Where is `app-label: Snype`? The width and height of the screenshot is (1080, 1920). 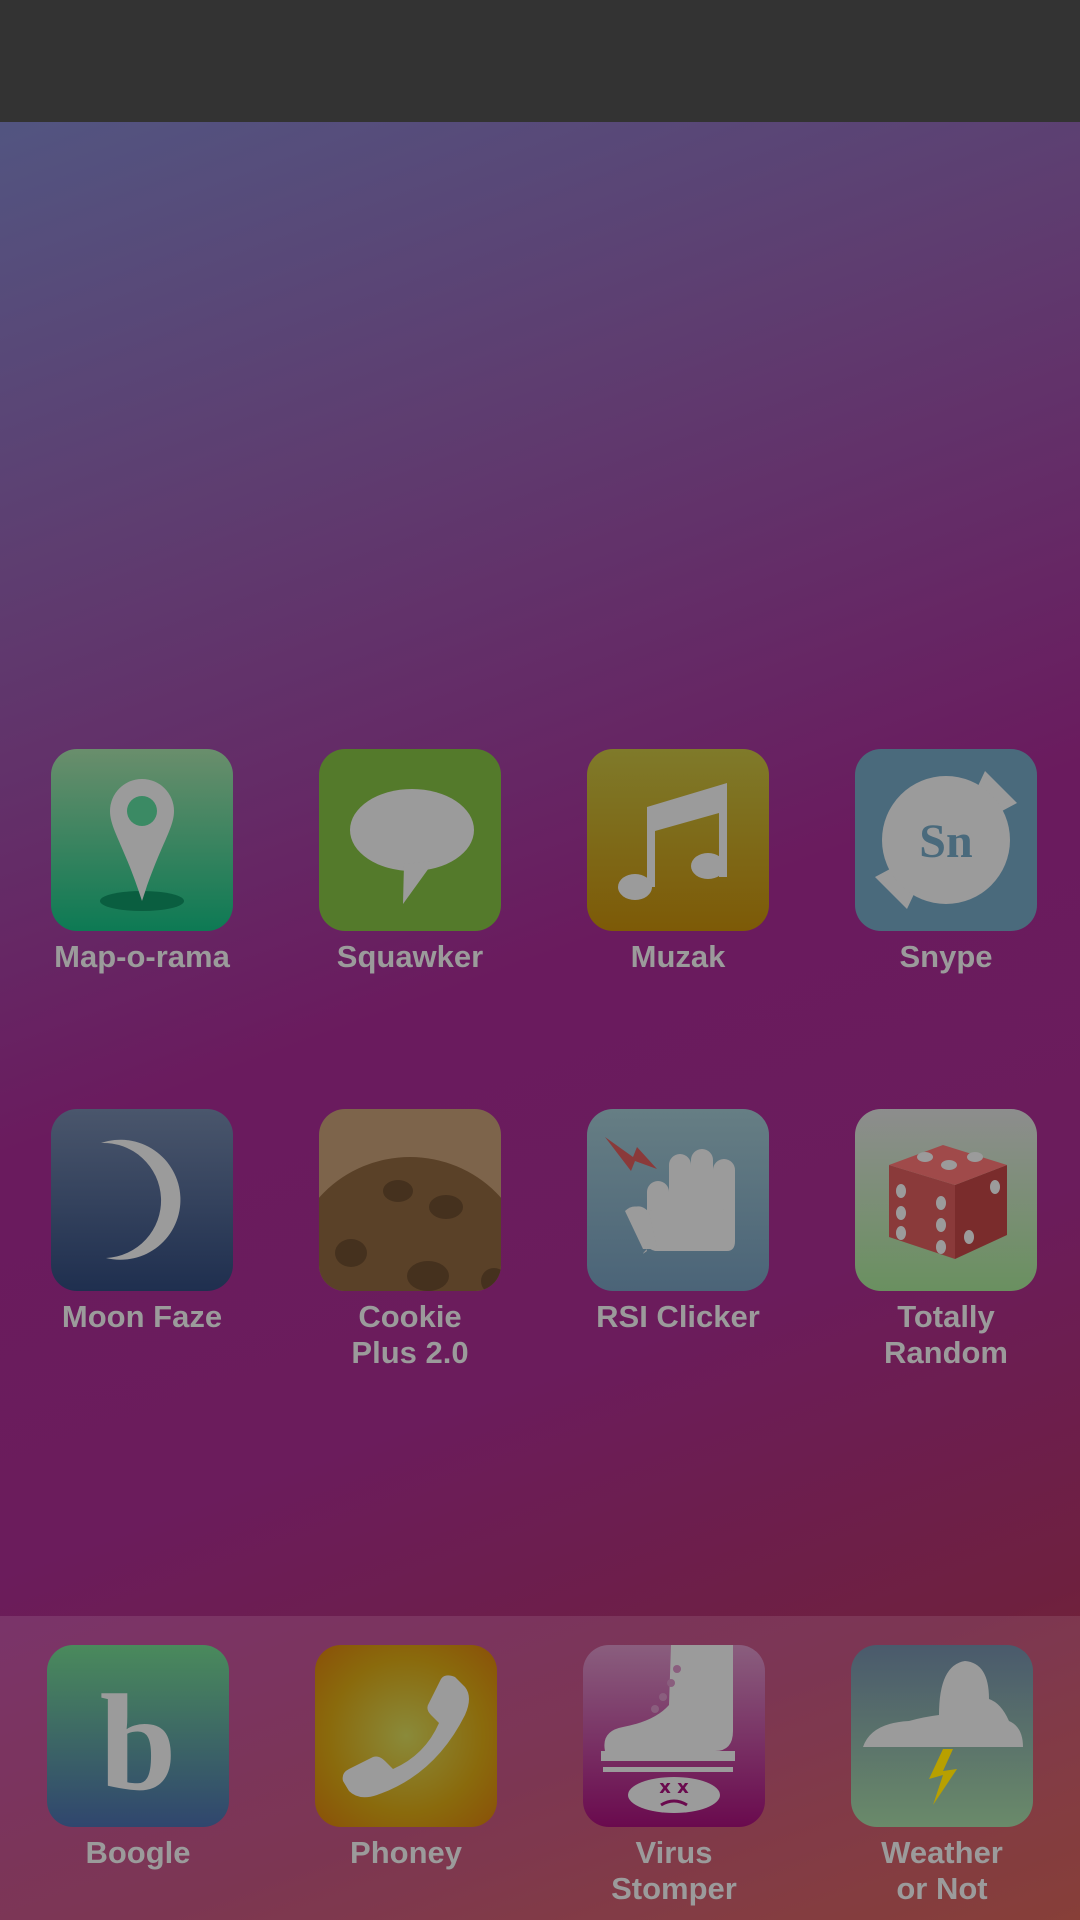 app-label: Snype is located at coordinates (946, 956).